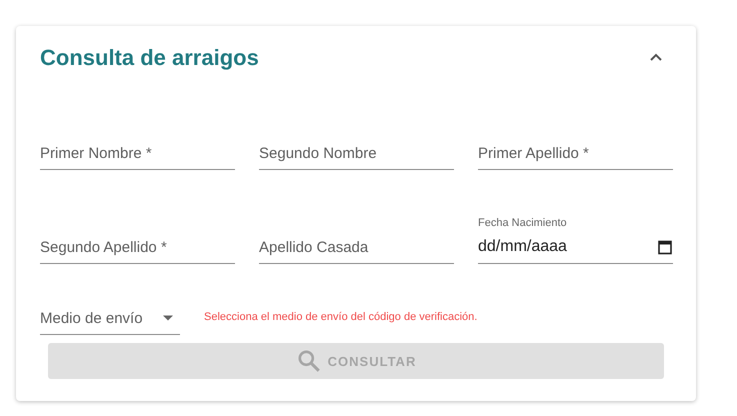 This screenshot has width=737, height=416. What do you see at coordinates (356, 153) in the screenshot?
I see `input-field: Segundo Nombre` at bounding box center [356, 153].